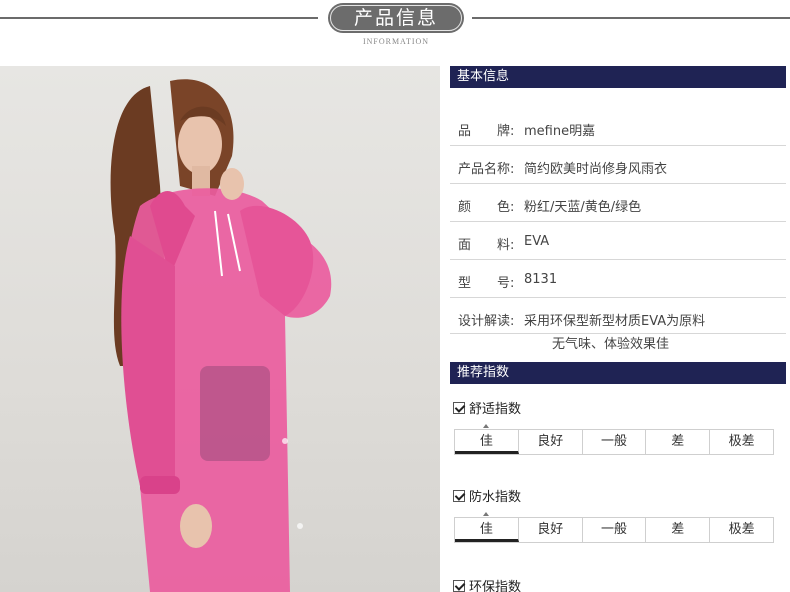 The height and width of the screenshot is (592, 790). I want to click on comfort-index-heading: 舒适指数, so click(487, 407).